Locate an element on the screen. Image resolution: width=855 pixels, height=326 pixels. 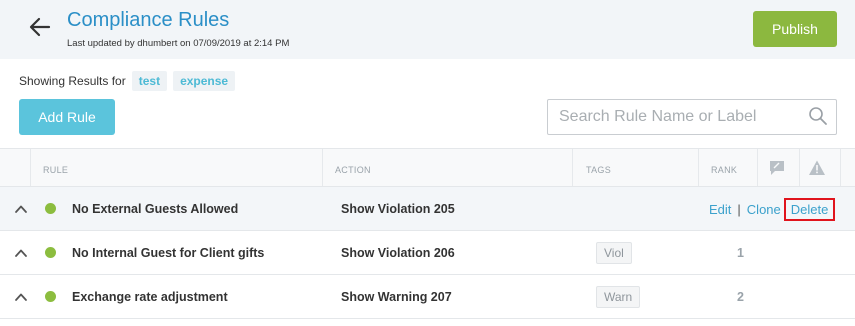
comment-icon is located at coordinates (777, 168).